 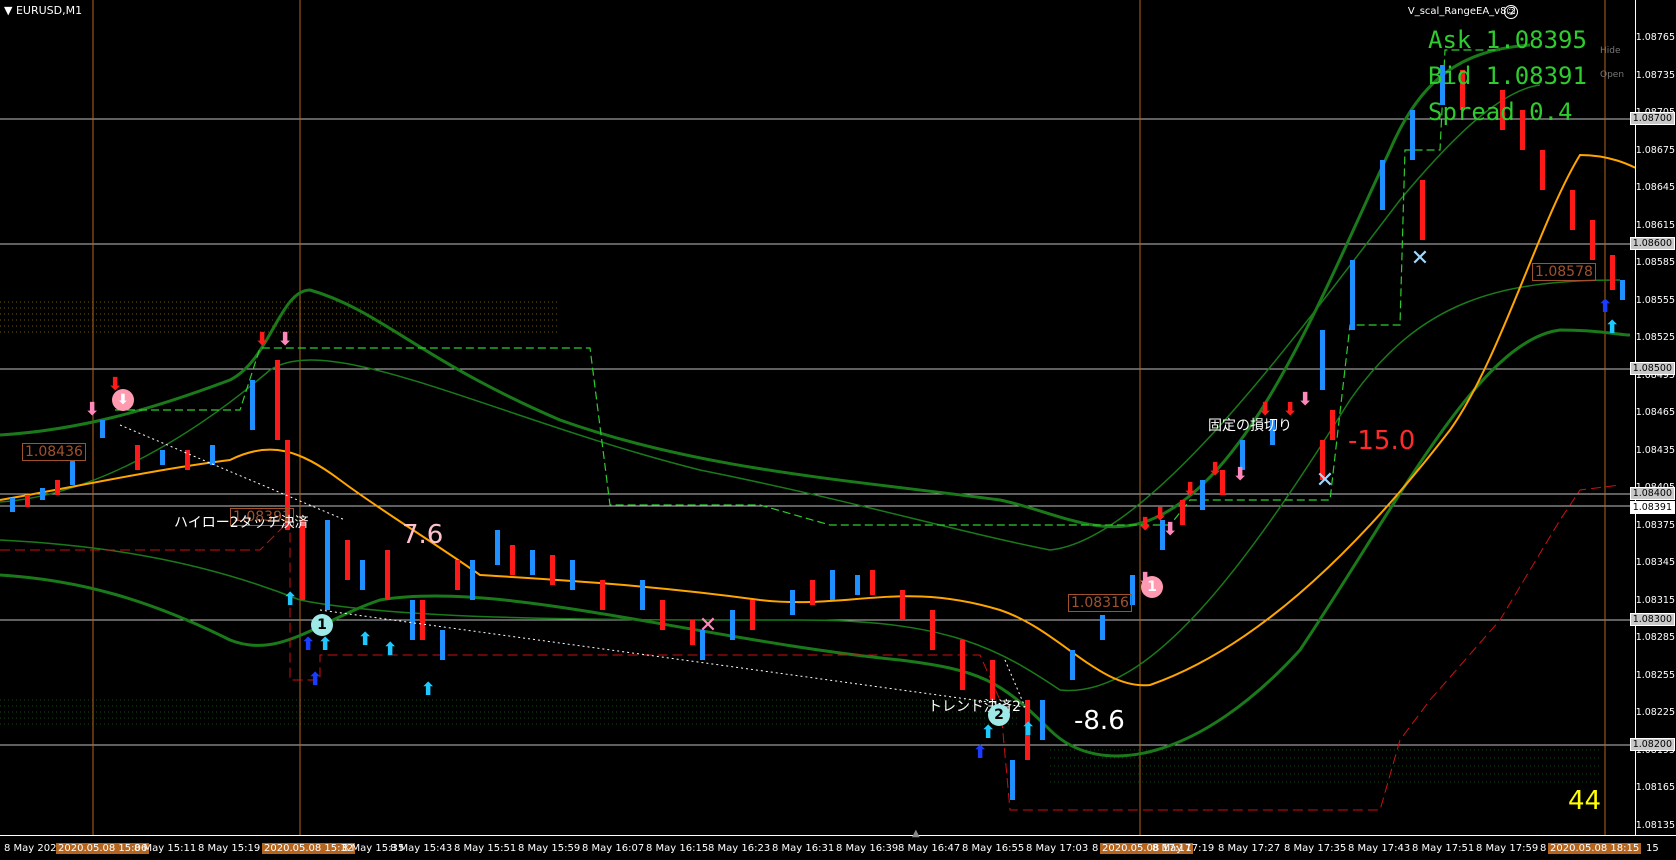 I want to click on price-tick: 1.08615, so click(x=1655, y=225).